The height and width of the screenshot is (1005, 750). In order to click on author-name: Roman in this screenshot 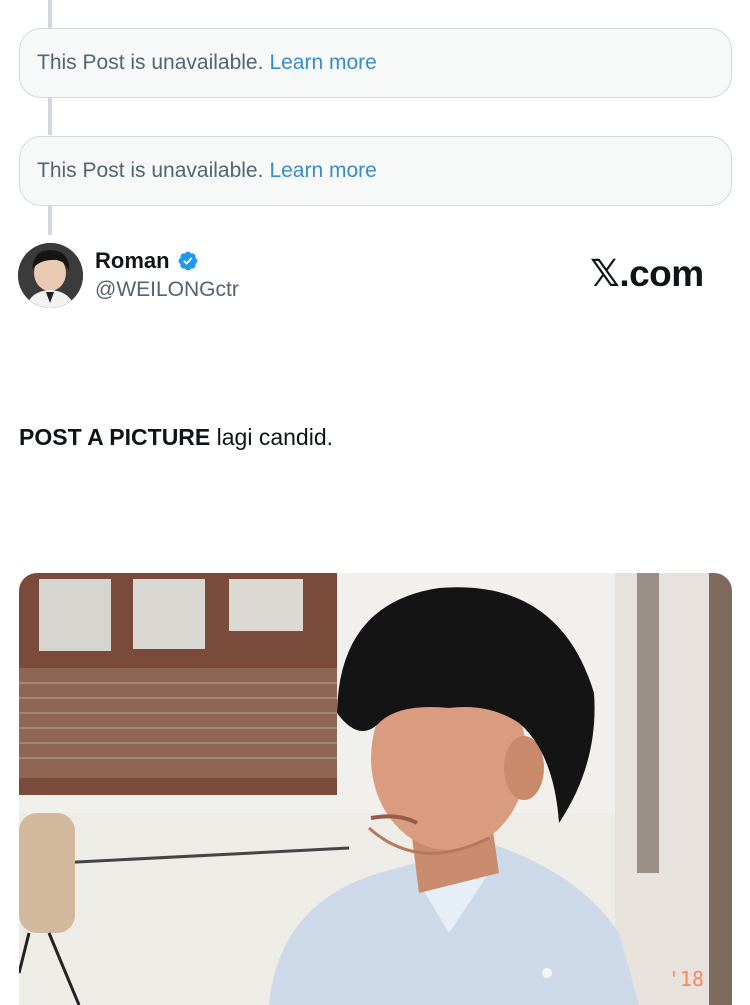, I will do `click(147, 261)`.